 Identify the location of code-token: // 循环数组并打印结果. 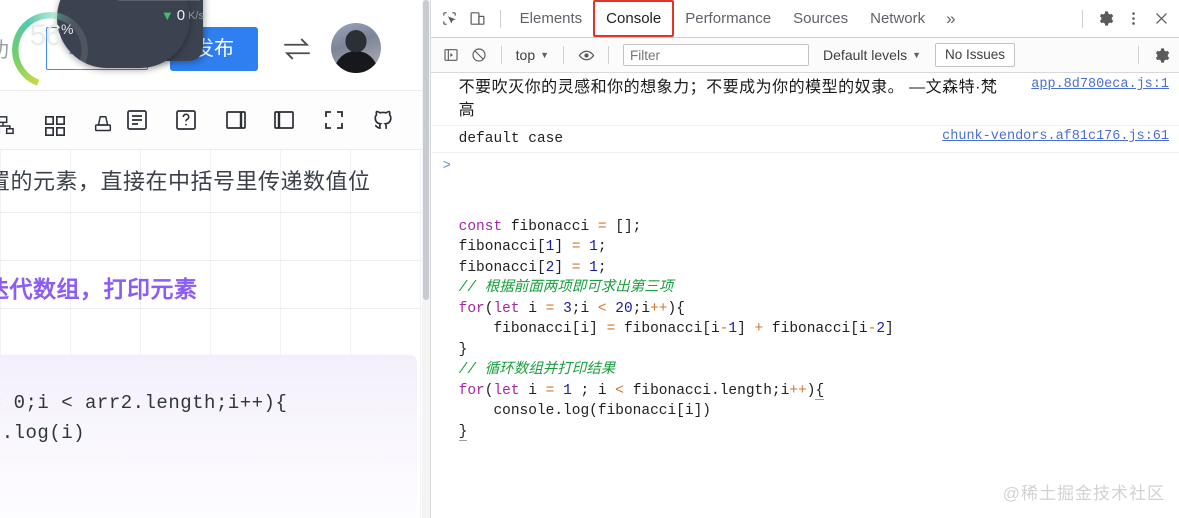
(537, 370).